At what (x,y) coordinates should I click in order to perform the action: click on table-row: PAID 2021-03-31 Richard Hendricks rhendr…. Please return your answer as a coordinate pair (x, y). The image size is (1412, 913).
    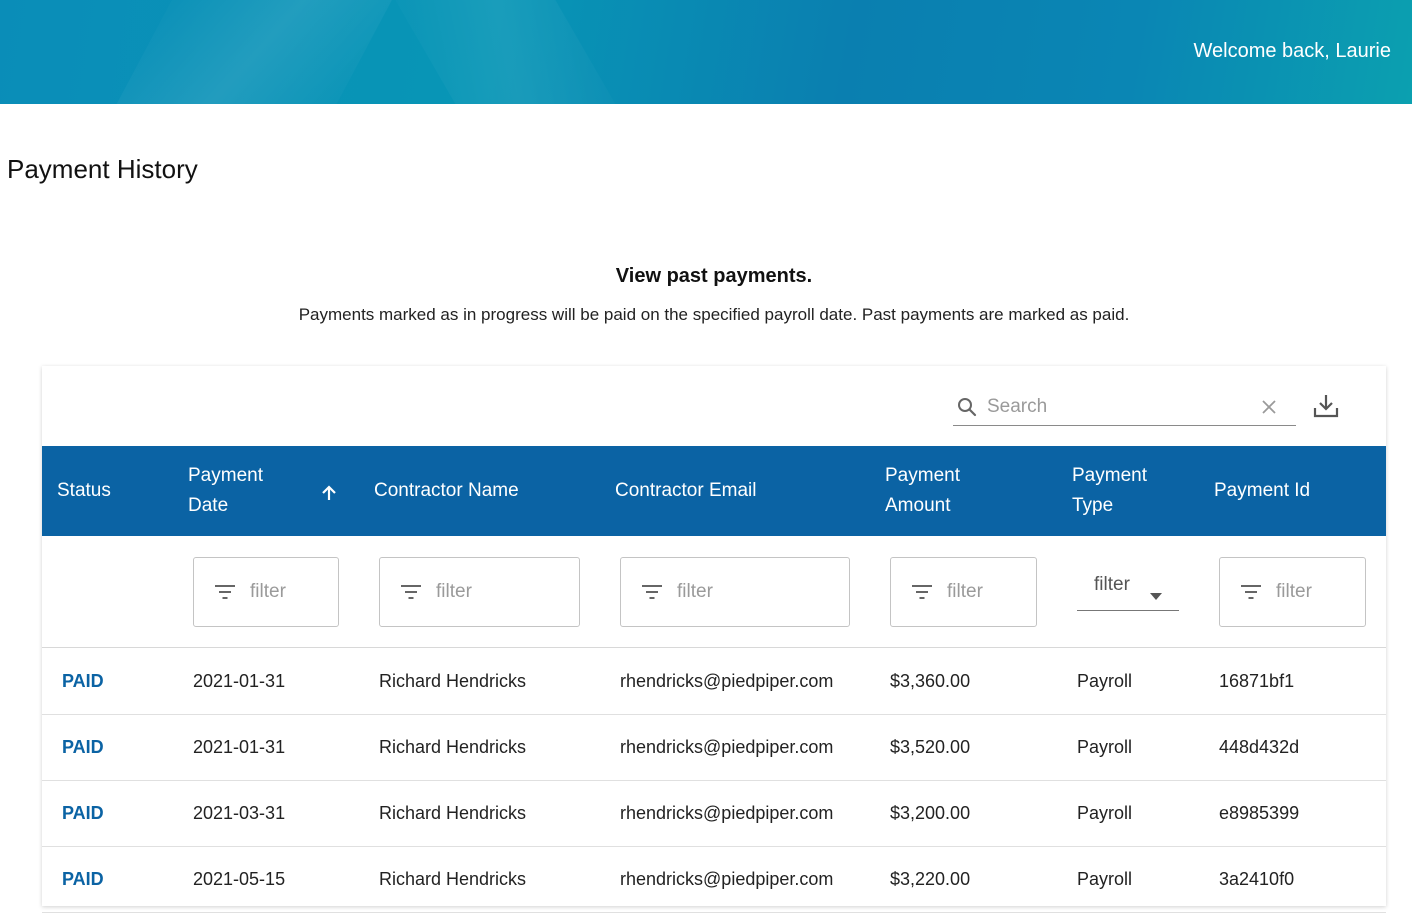
    Looking at the image, I should click on (714, 814).